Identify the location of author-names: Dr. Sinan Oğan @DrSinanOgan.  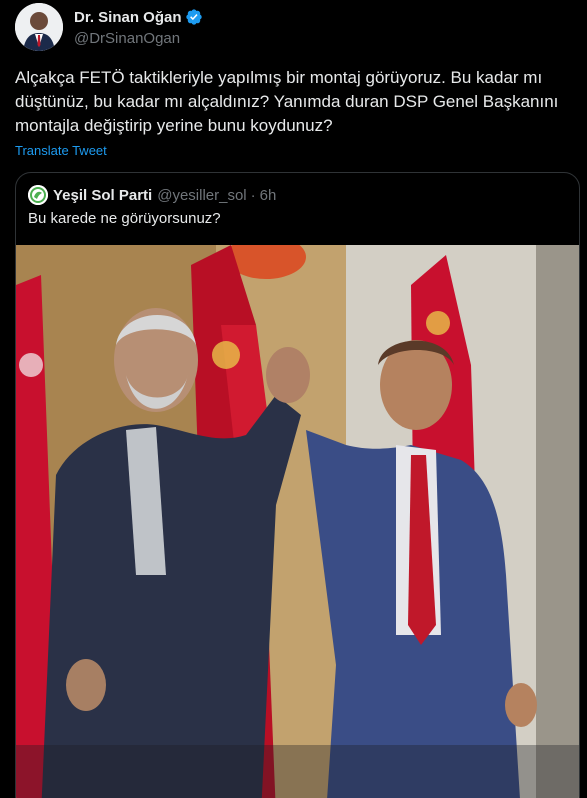
(138, 31).